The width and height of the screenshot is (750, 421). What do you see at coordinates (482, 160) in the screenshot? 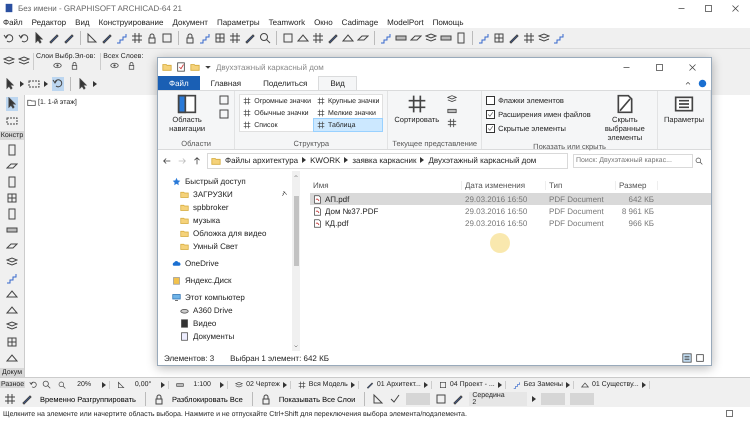
I see `path-segment: Двухэтажный каркасный дом` at bounding box center [482, 160].